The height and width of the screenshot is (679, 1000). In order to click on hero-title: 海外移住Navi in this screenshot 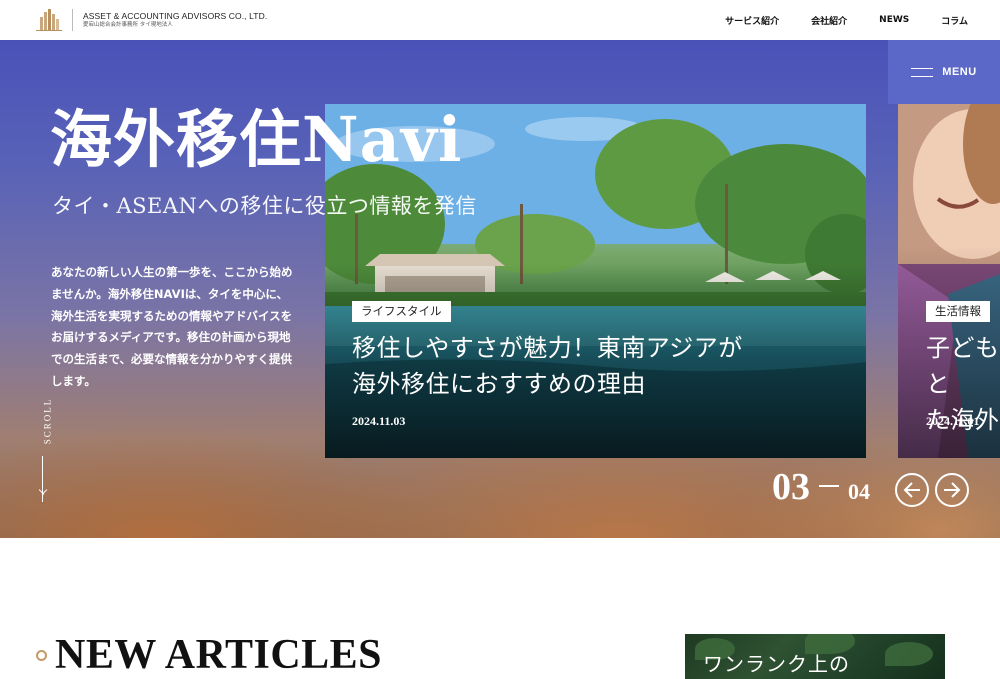, I will do `click(256, 139)`.